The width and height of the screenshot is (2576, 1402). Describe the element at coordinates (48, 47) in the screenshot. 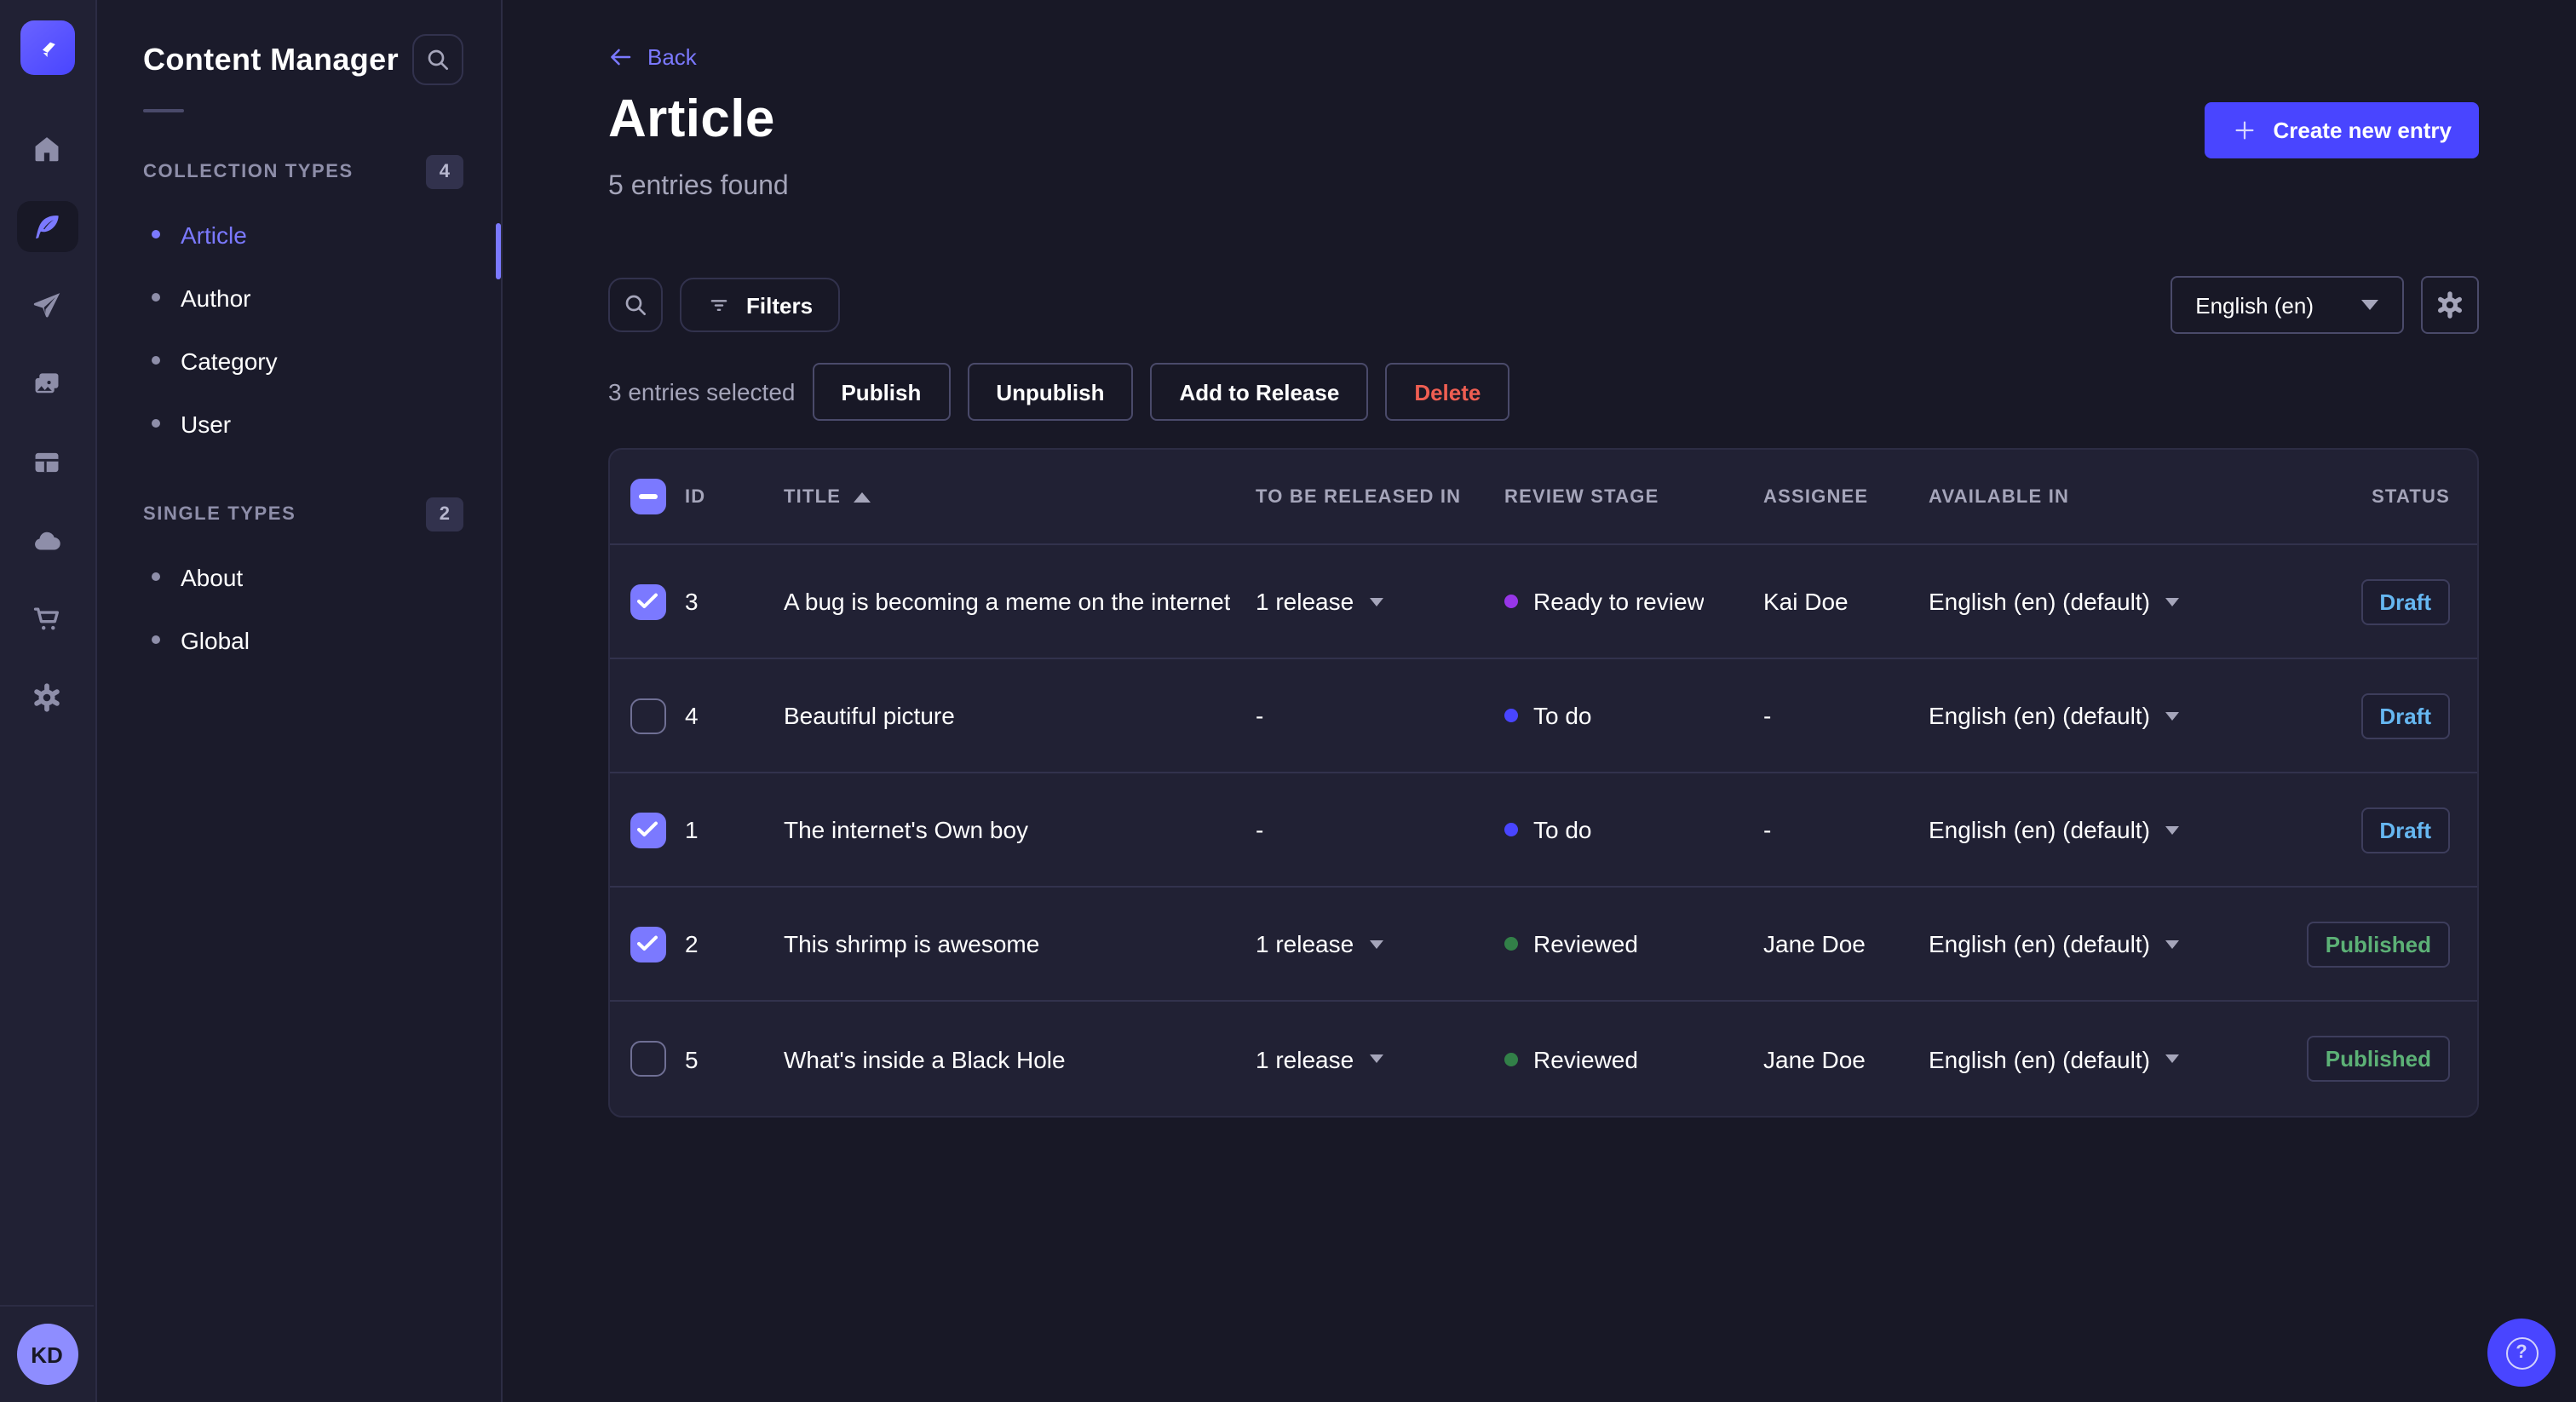

I see `strapi-logo` at that location.